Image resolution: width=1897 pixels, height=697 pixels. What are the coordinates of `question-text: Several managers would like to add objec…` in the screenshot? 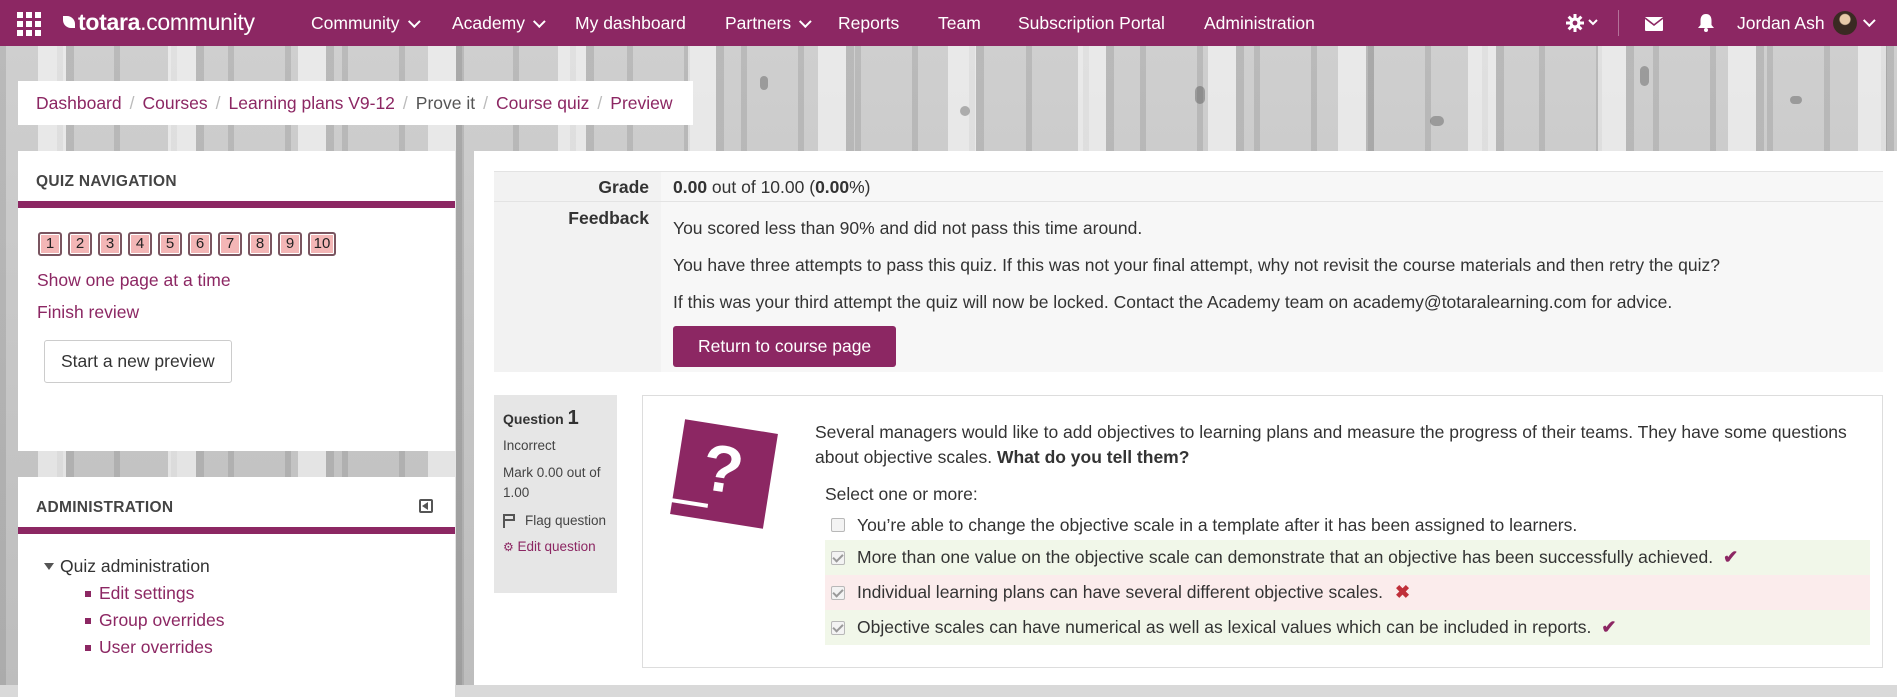 It's located at (1331, 444).